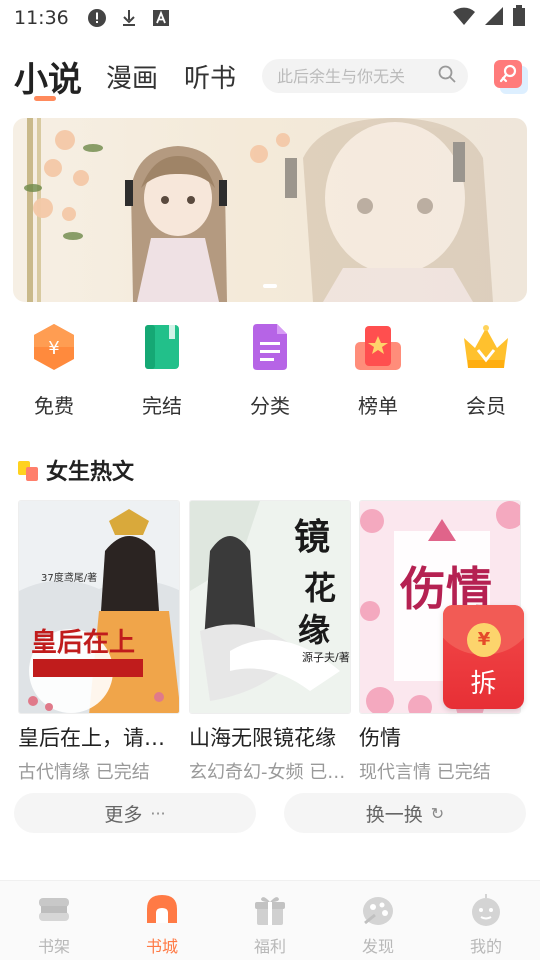  Describe the element at coordinates (99, 737) in the screenshot. I see `book-title: 皇后在上，请受为夫一拜` at that location.